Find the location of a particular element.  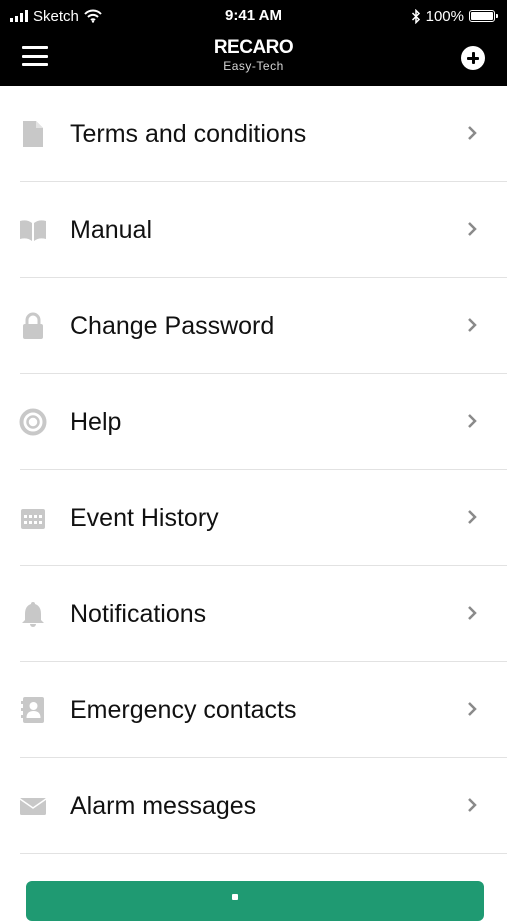

menu-item-emergency-contacts: Emergency contacts is located at coordinates (253, 710).